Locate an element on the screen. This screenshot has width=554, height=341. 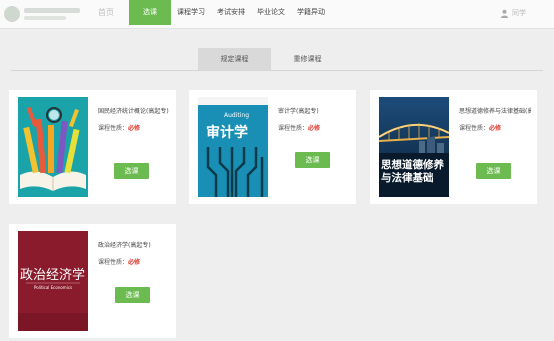
course-title: 审计学(高起专) is located at coordinates (314, 112).